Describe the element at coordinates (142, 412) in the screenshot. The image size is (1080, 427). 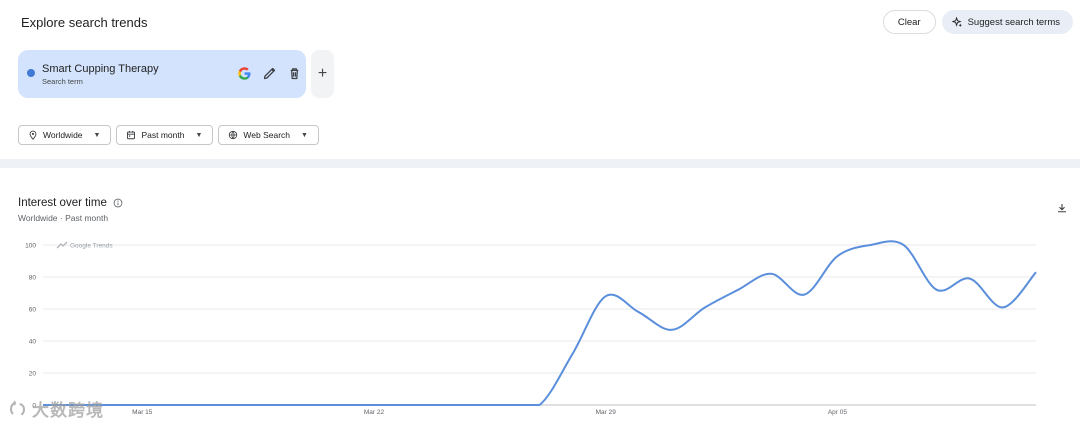
I see `x-tick-label: Mar 15` at that location.